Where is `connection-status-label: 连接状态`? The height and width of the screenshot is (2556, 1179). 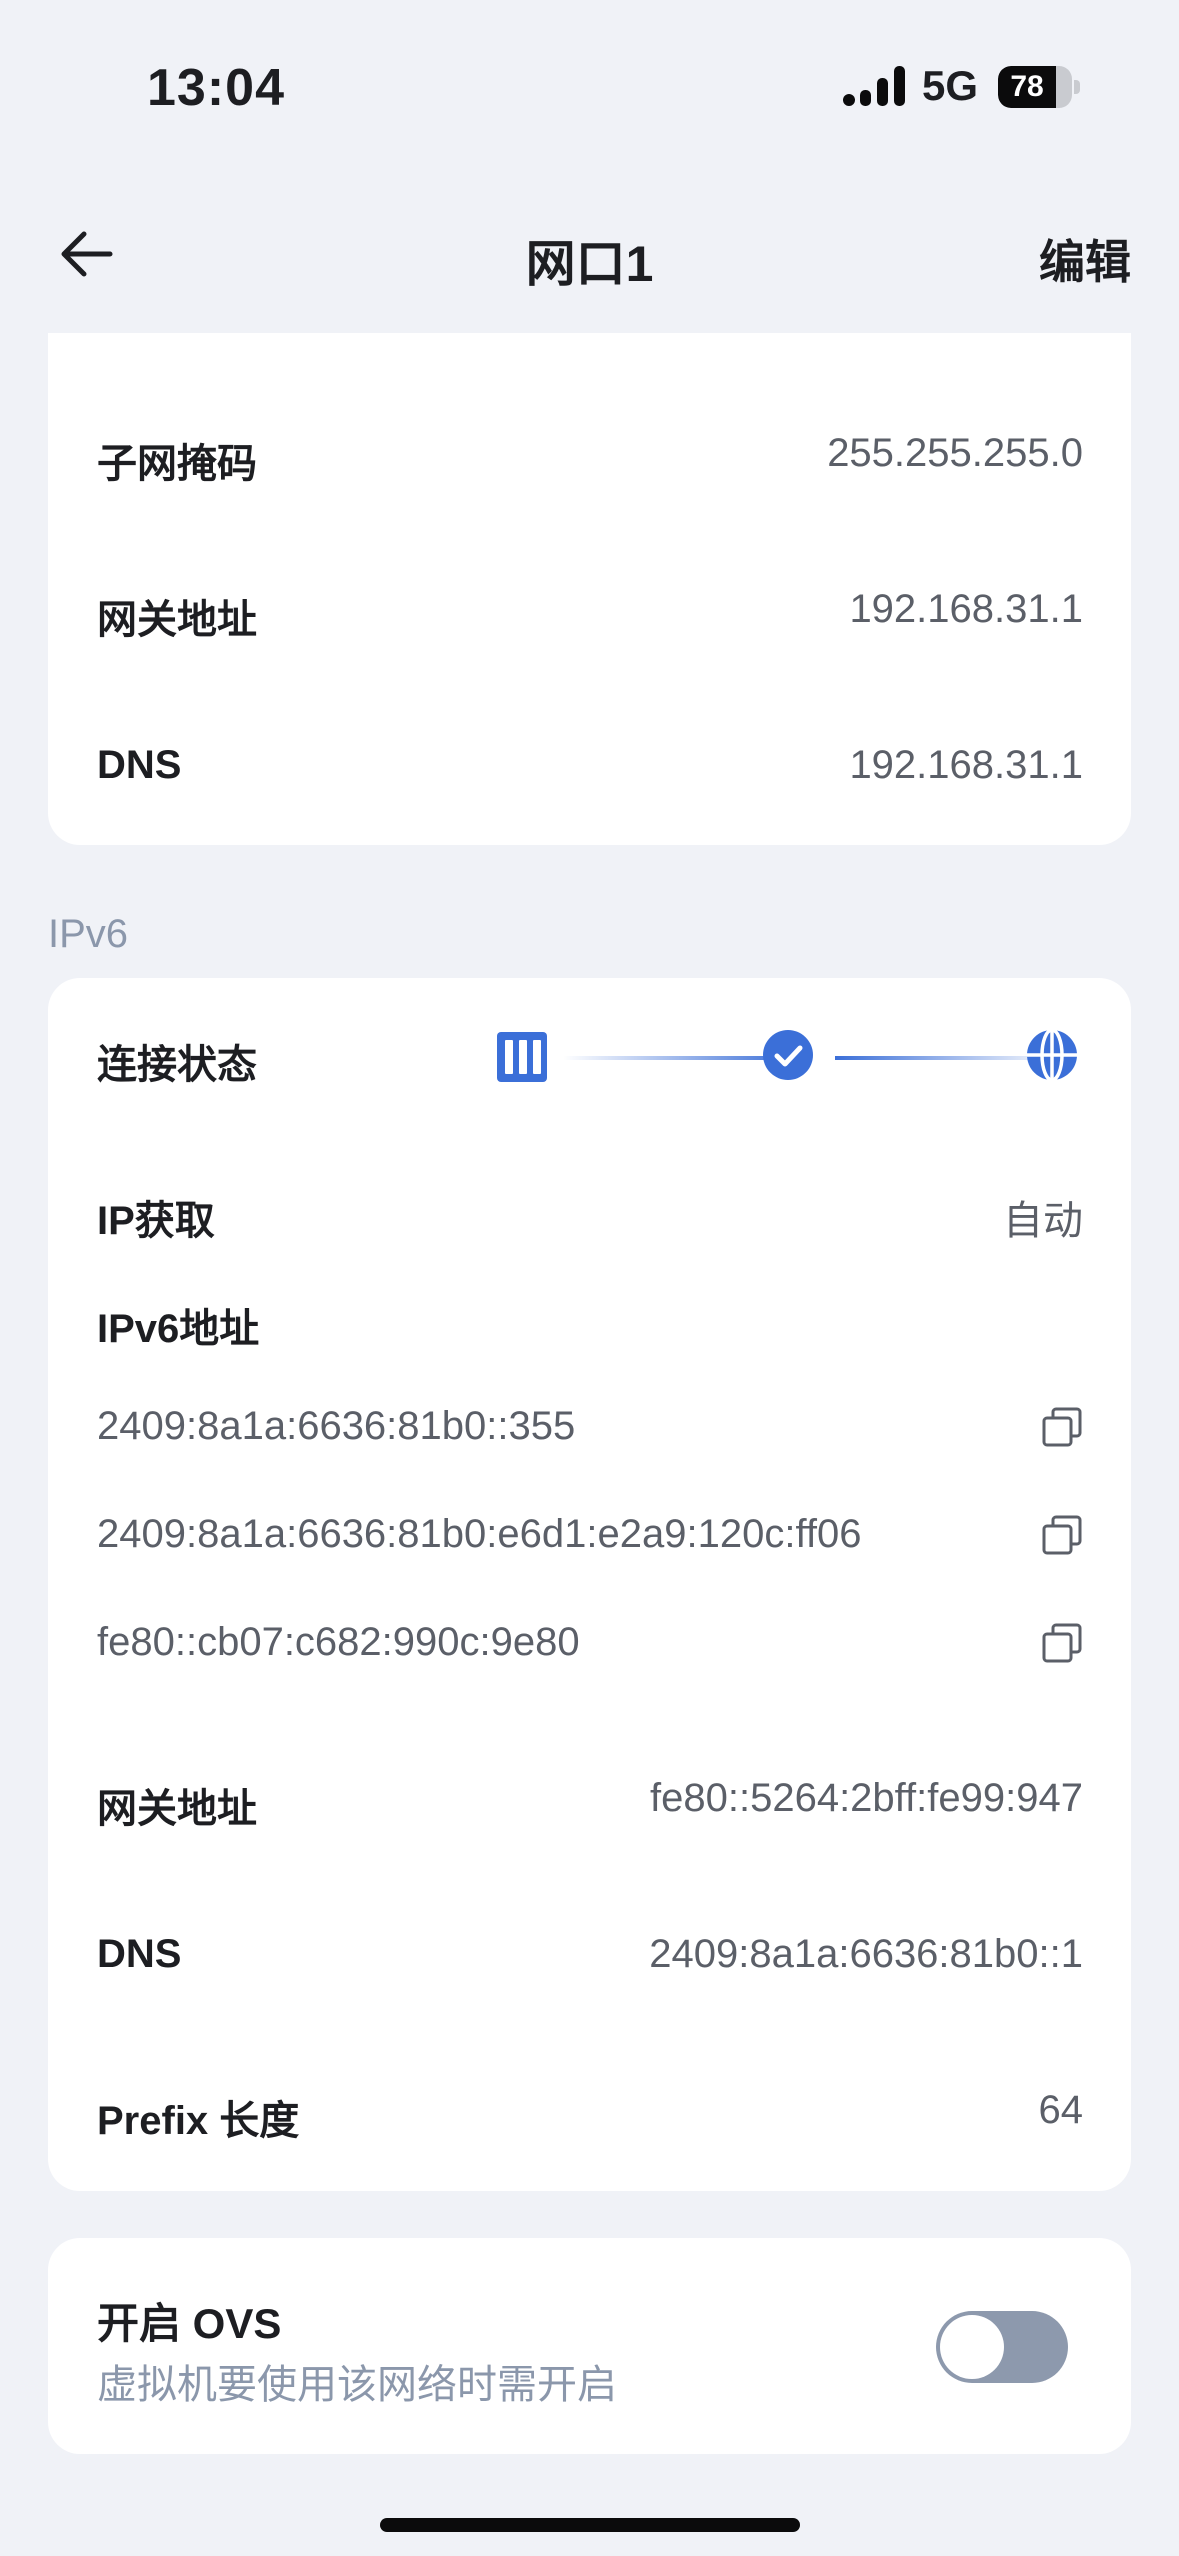
connection-status-label: 连接状态 is located at coordinates (177, 1065).